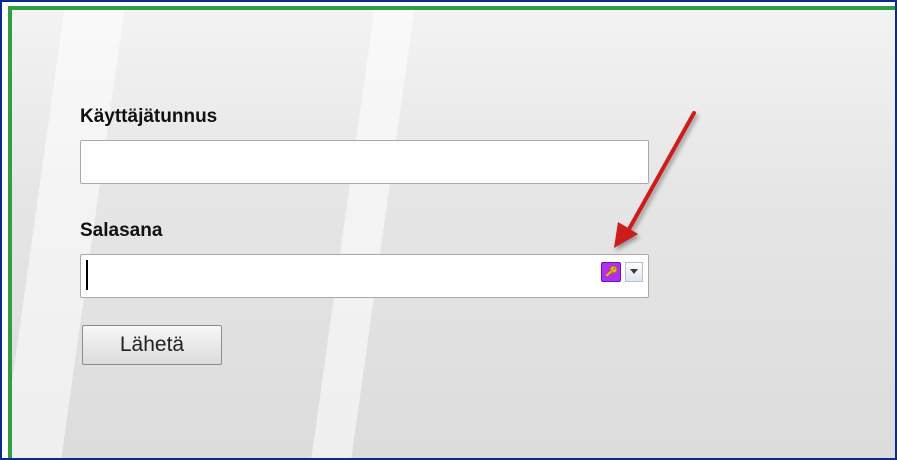 The height and width of the screenshot is (460, 897). Describe the element at coordinates (655, 179) in the screenshot. I see `annotation-arrow` at that location.